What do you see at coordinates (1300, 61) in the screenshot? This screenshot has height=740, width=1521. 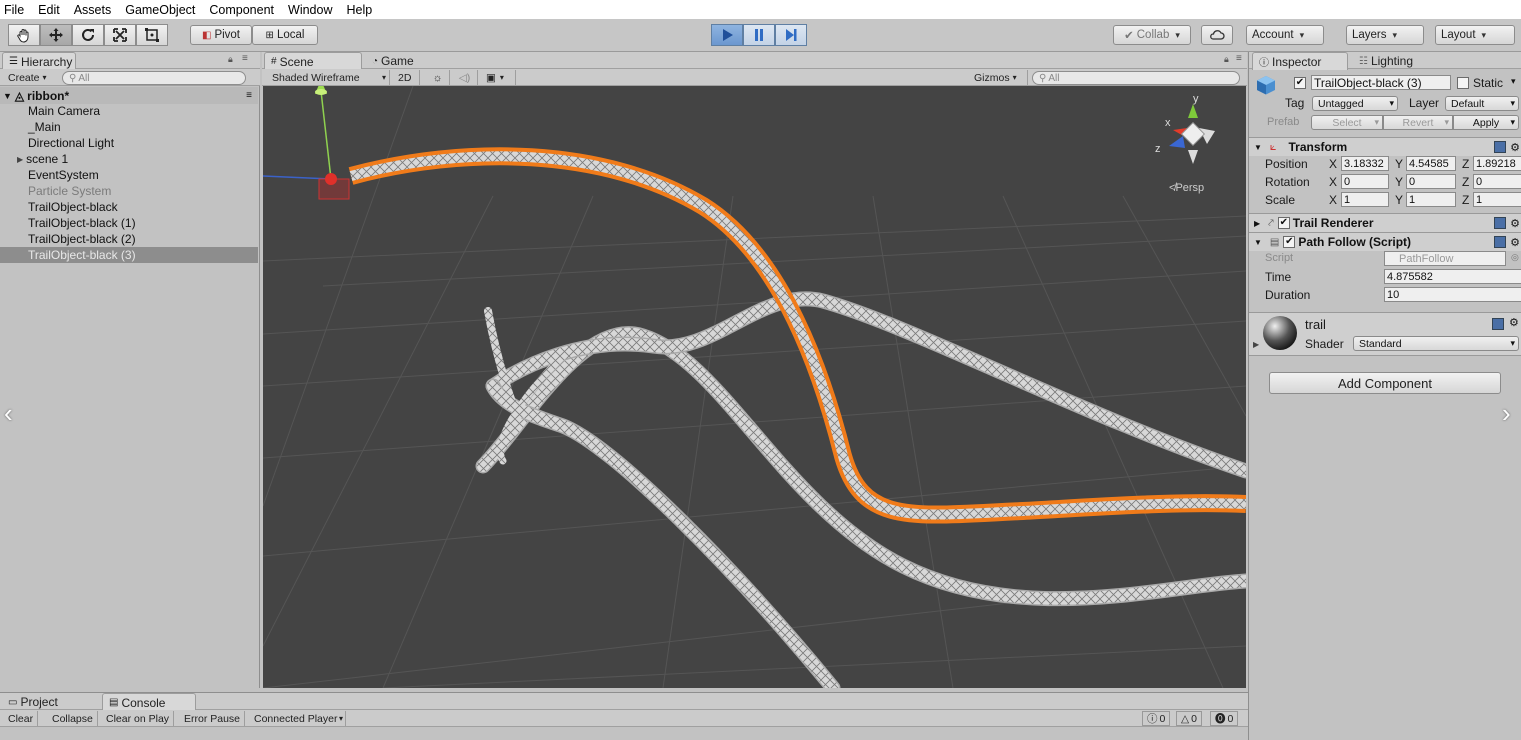 I see `tab-inspector: ⓘ Inspector` at bounding box center [1300, 61].